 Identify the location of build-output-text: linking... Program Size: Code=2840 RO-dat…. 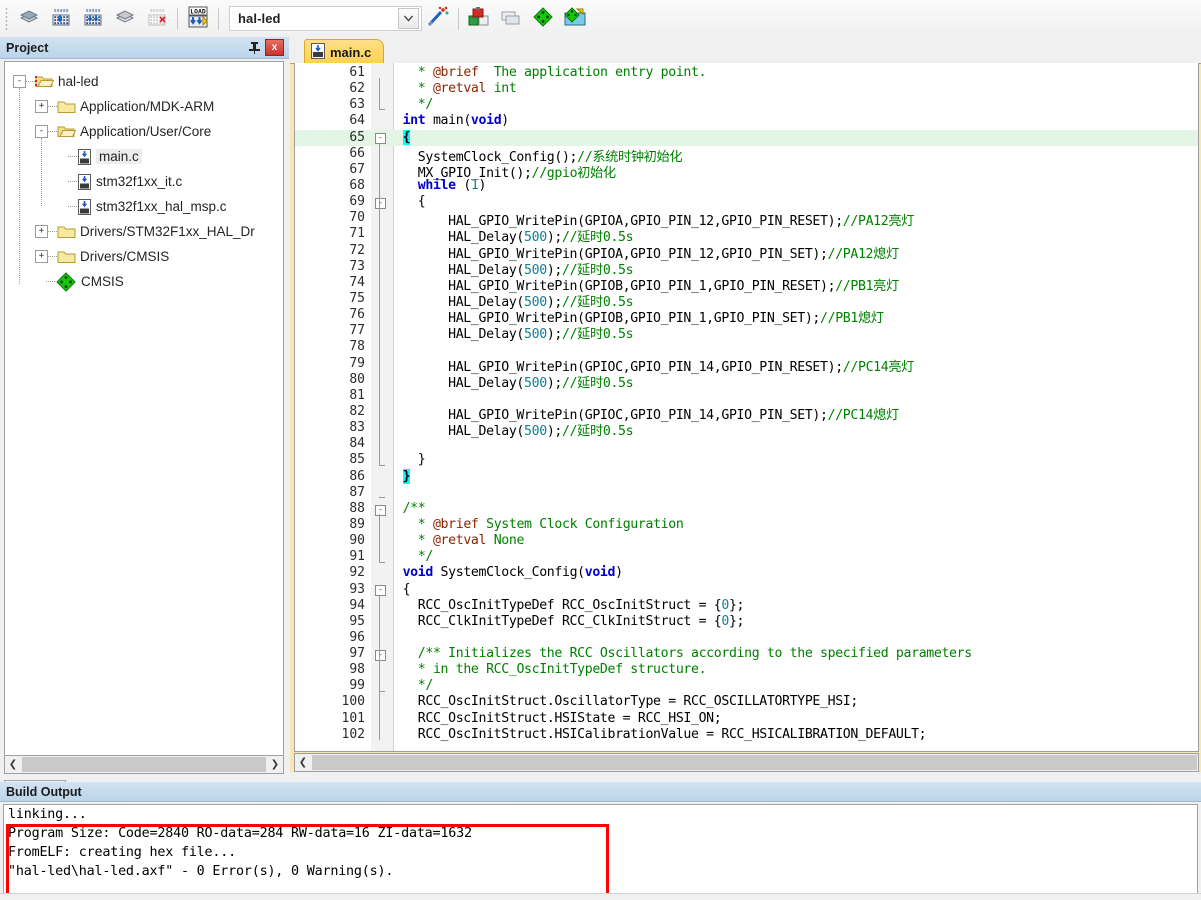
(600, 851).